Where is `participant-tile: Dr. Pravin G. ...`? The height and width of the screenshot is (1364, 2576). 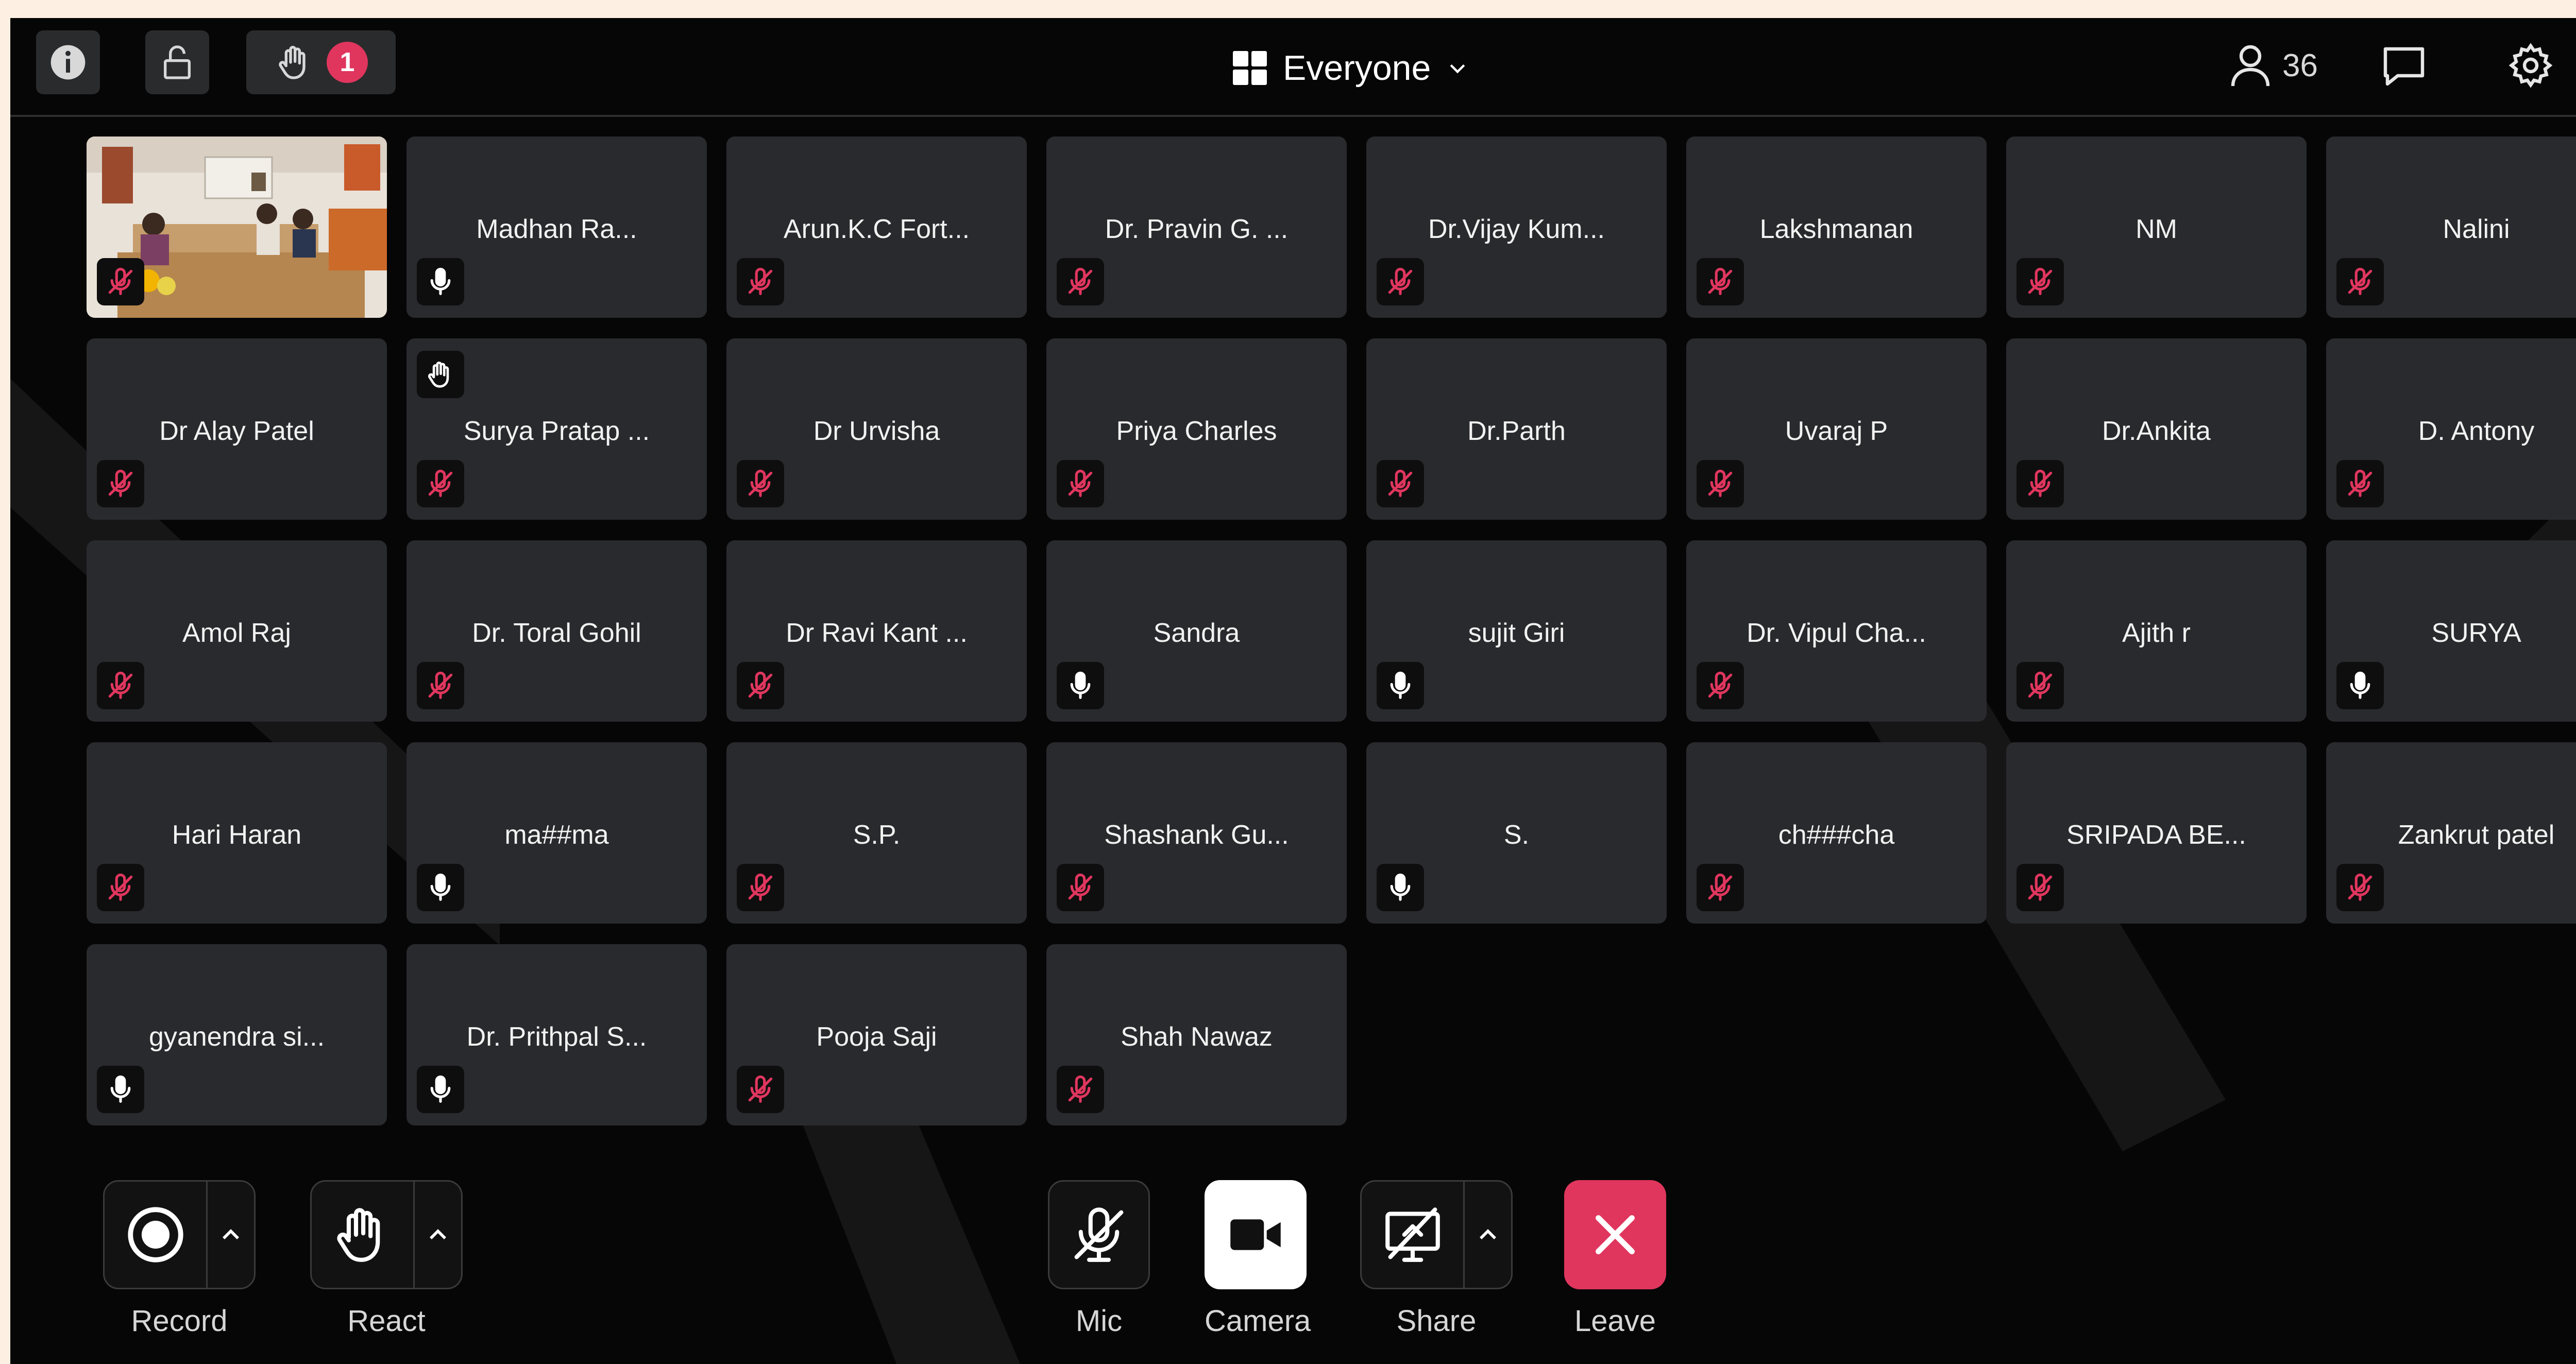 participant-tile: Dr. Pravin G. ... is located at coordinates (1196, 227).